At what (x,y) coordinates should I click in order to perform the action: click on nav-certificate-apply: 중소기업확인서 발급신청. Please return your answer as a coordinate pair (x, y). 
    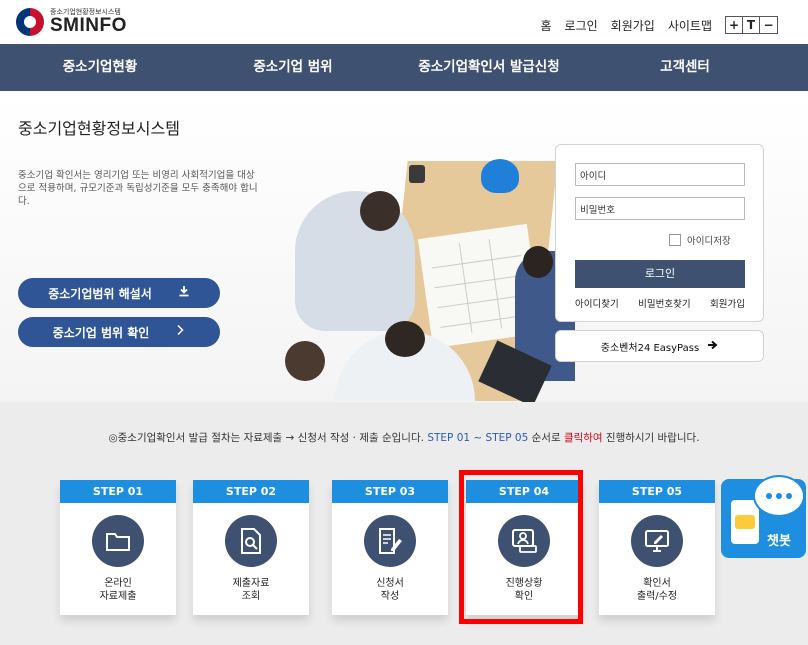
    Looking at the image, I should click on (489, 67).